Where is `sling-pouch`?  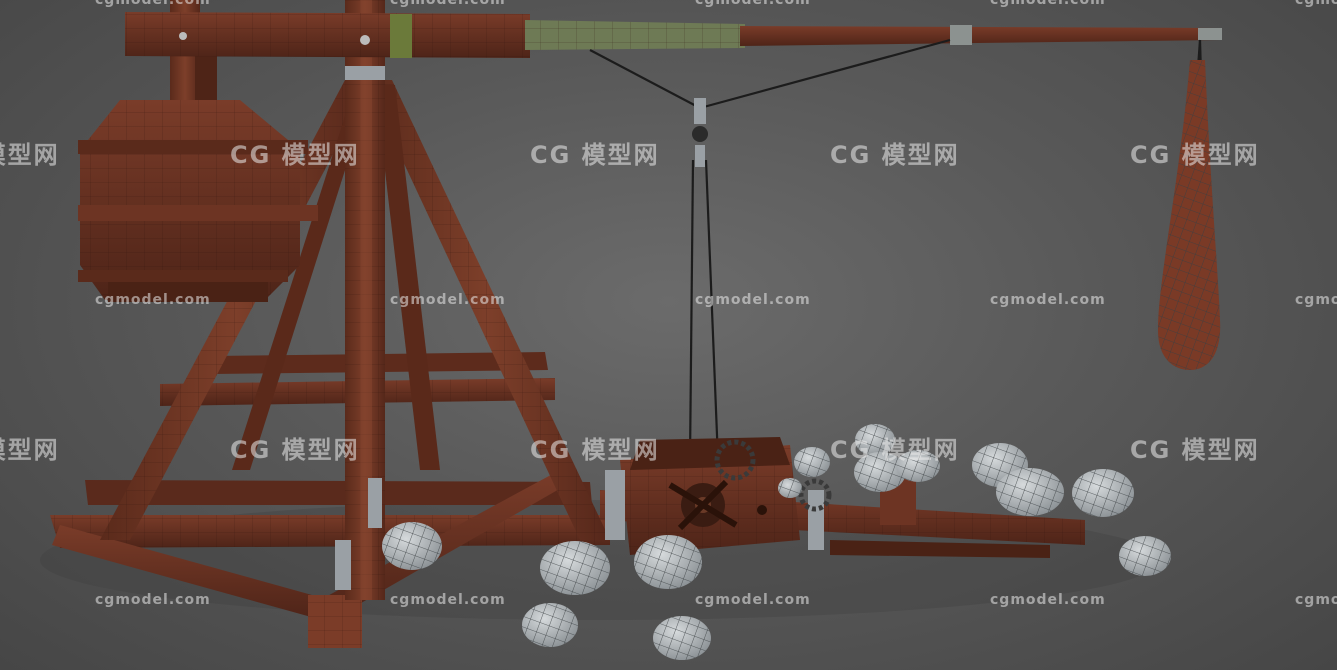
sling-pouch is located at coordinates (1189, 215).